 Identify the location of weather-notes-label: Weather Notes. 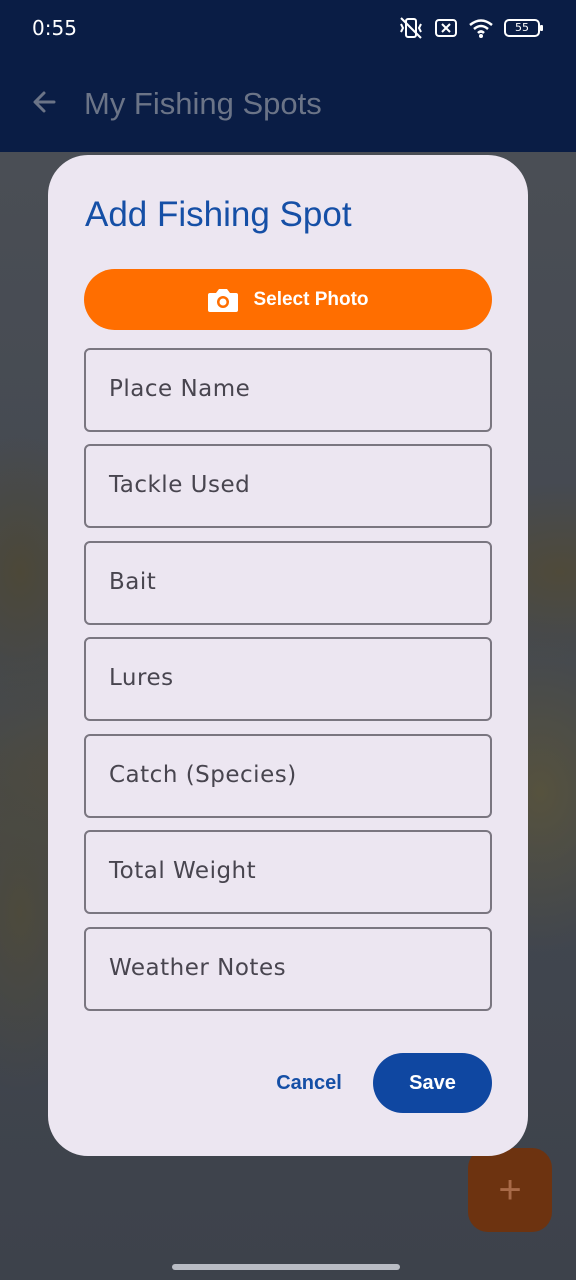
(198, 968).